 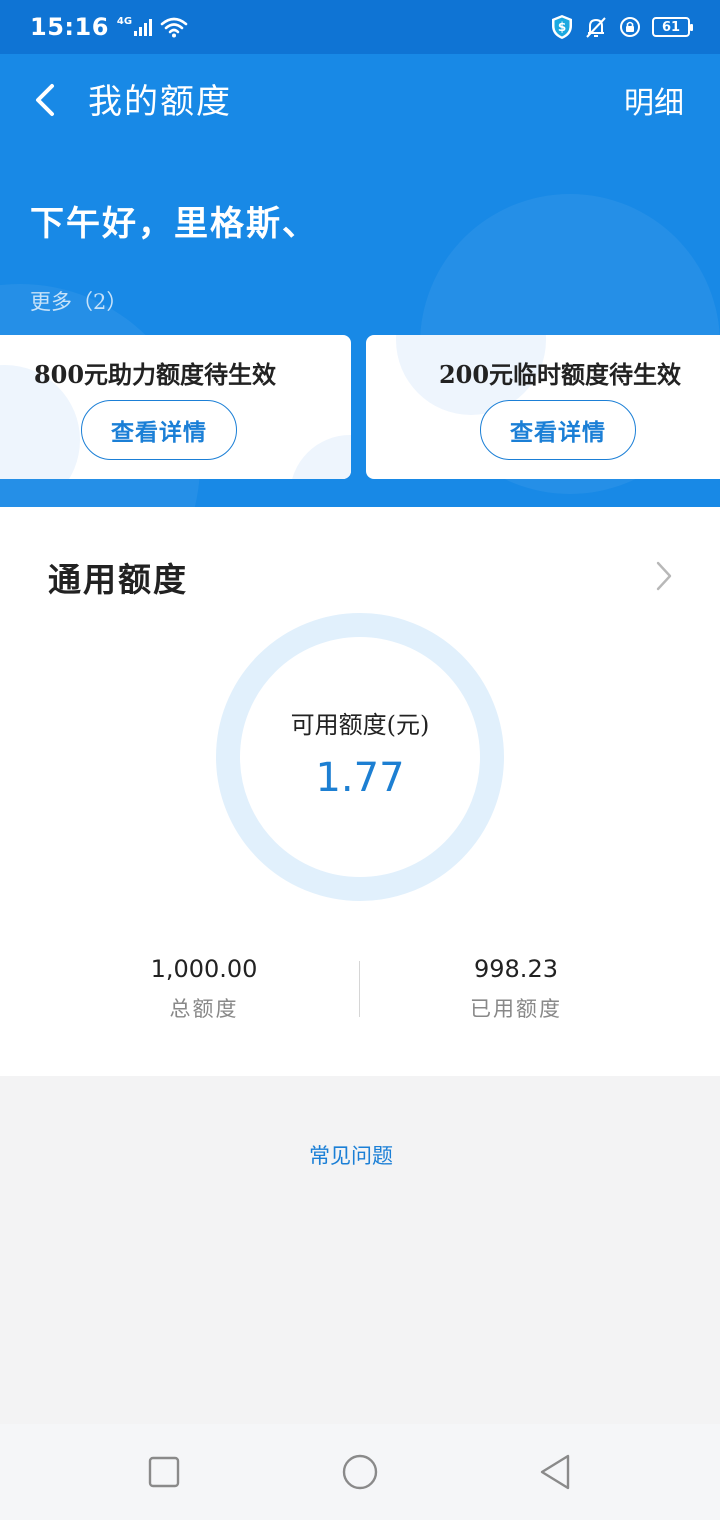 I want to click on circle-icon, so click(x=360, y=1472).